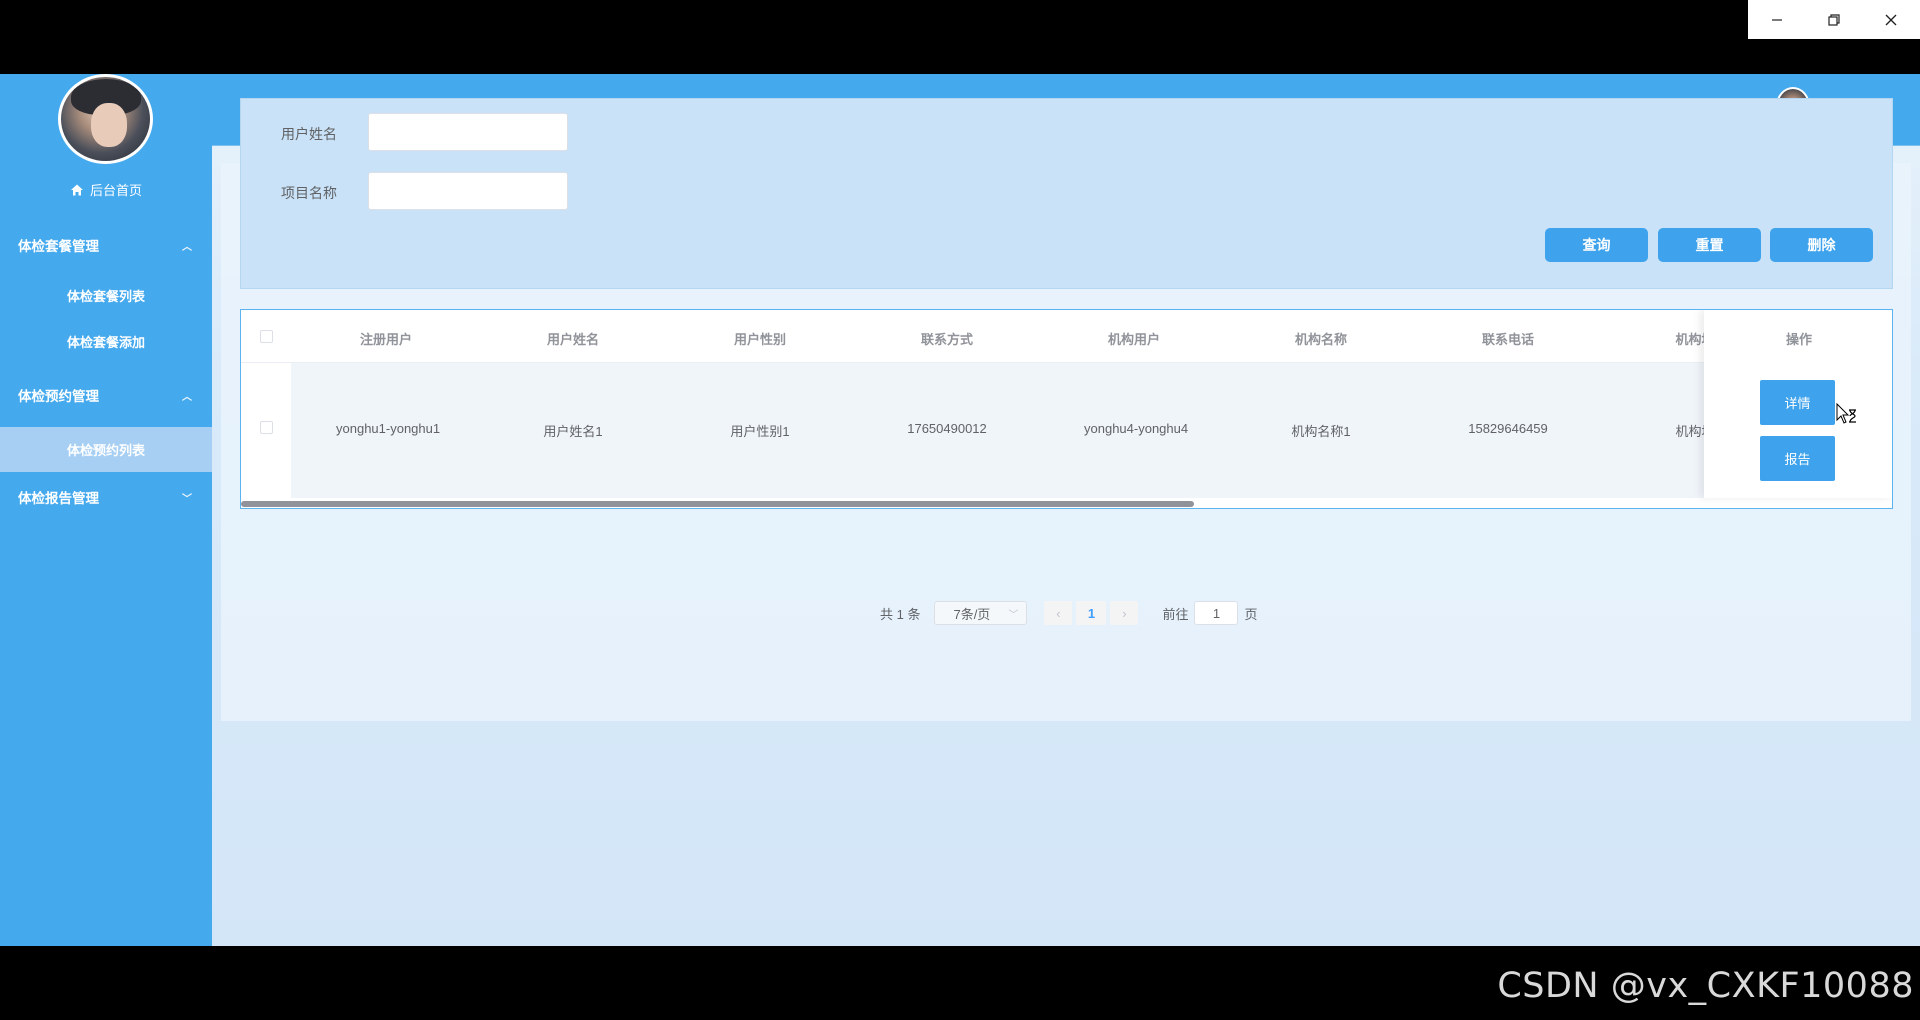 The image size is (1920, 1020). What do you see at coordinates (1175, 614) in the screenshot?
I see `goto-prefix: 前往` at bounding box center [1175, 614].